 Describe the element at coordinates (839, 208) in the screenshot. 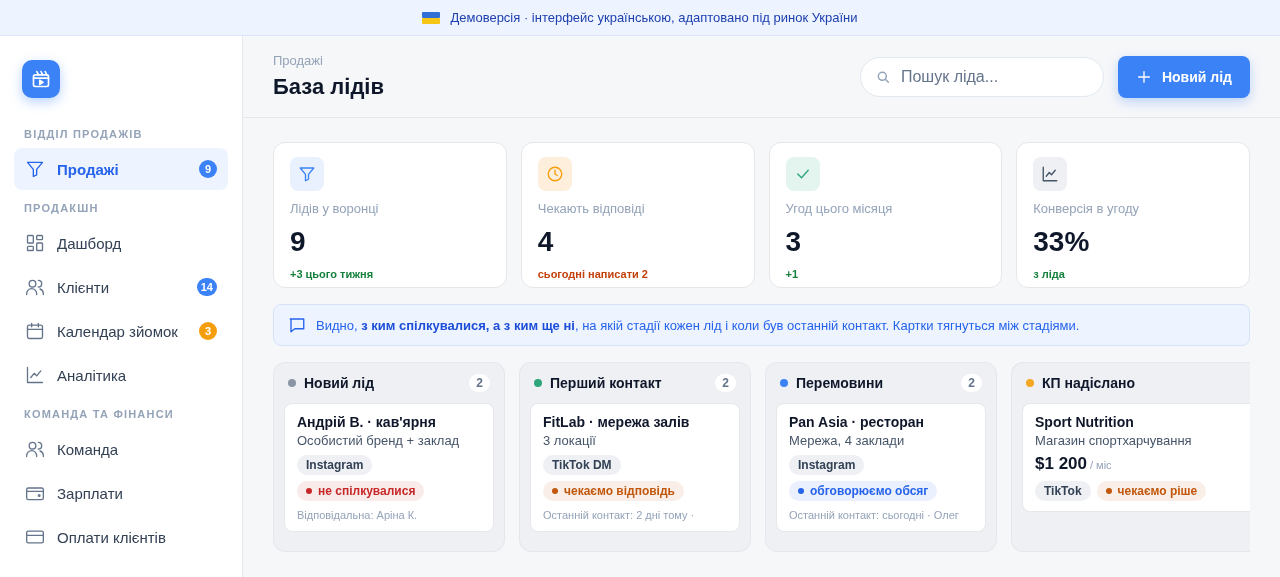

I see `stat-label: Угод цього місяця` at that location.